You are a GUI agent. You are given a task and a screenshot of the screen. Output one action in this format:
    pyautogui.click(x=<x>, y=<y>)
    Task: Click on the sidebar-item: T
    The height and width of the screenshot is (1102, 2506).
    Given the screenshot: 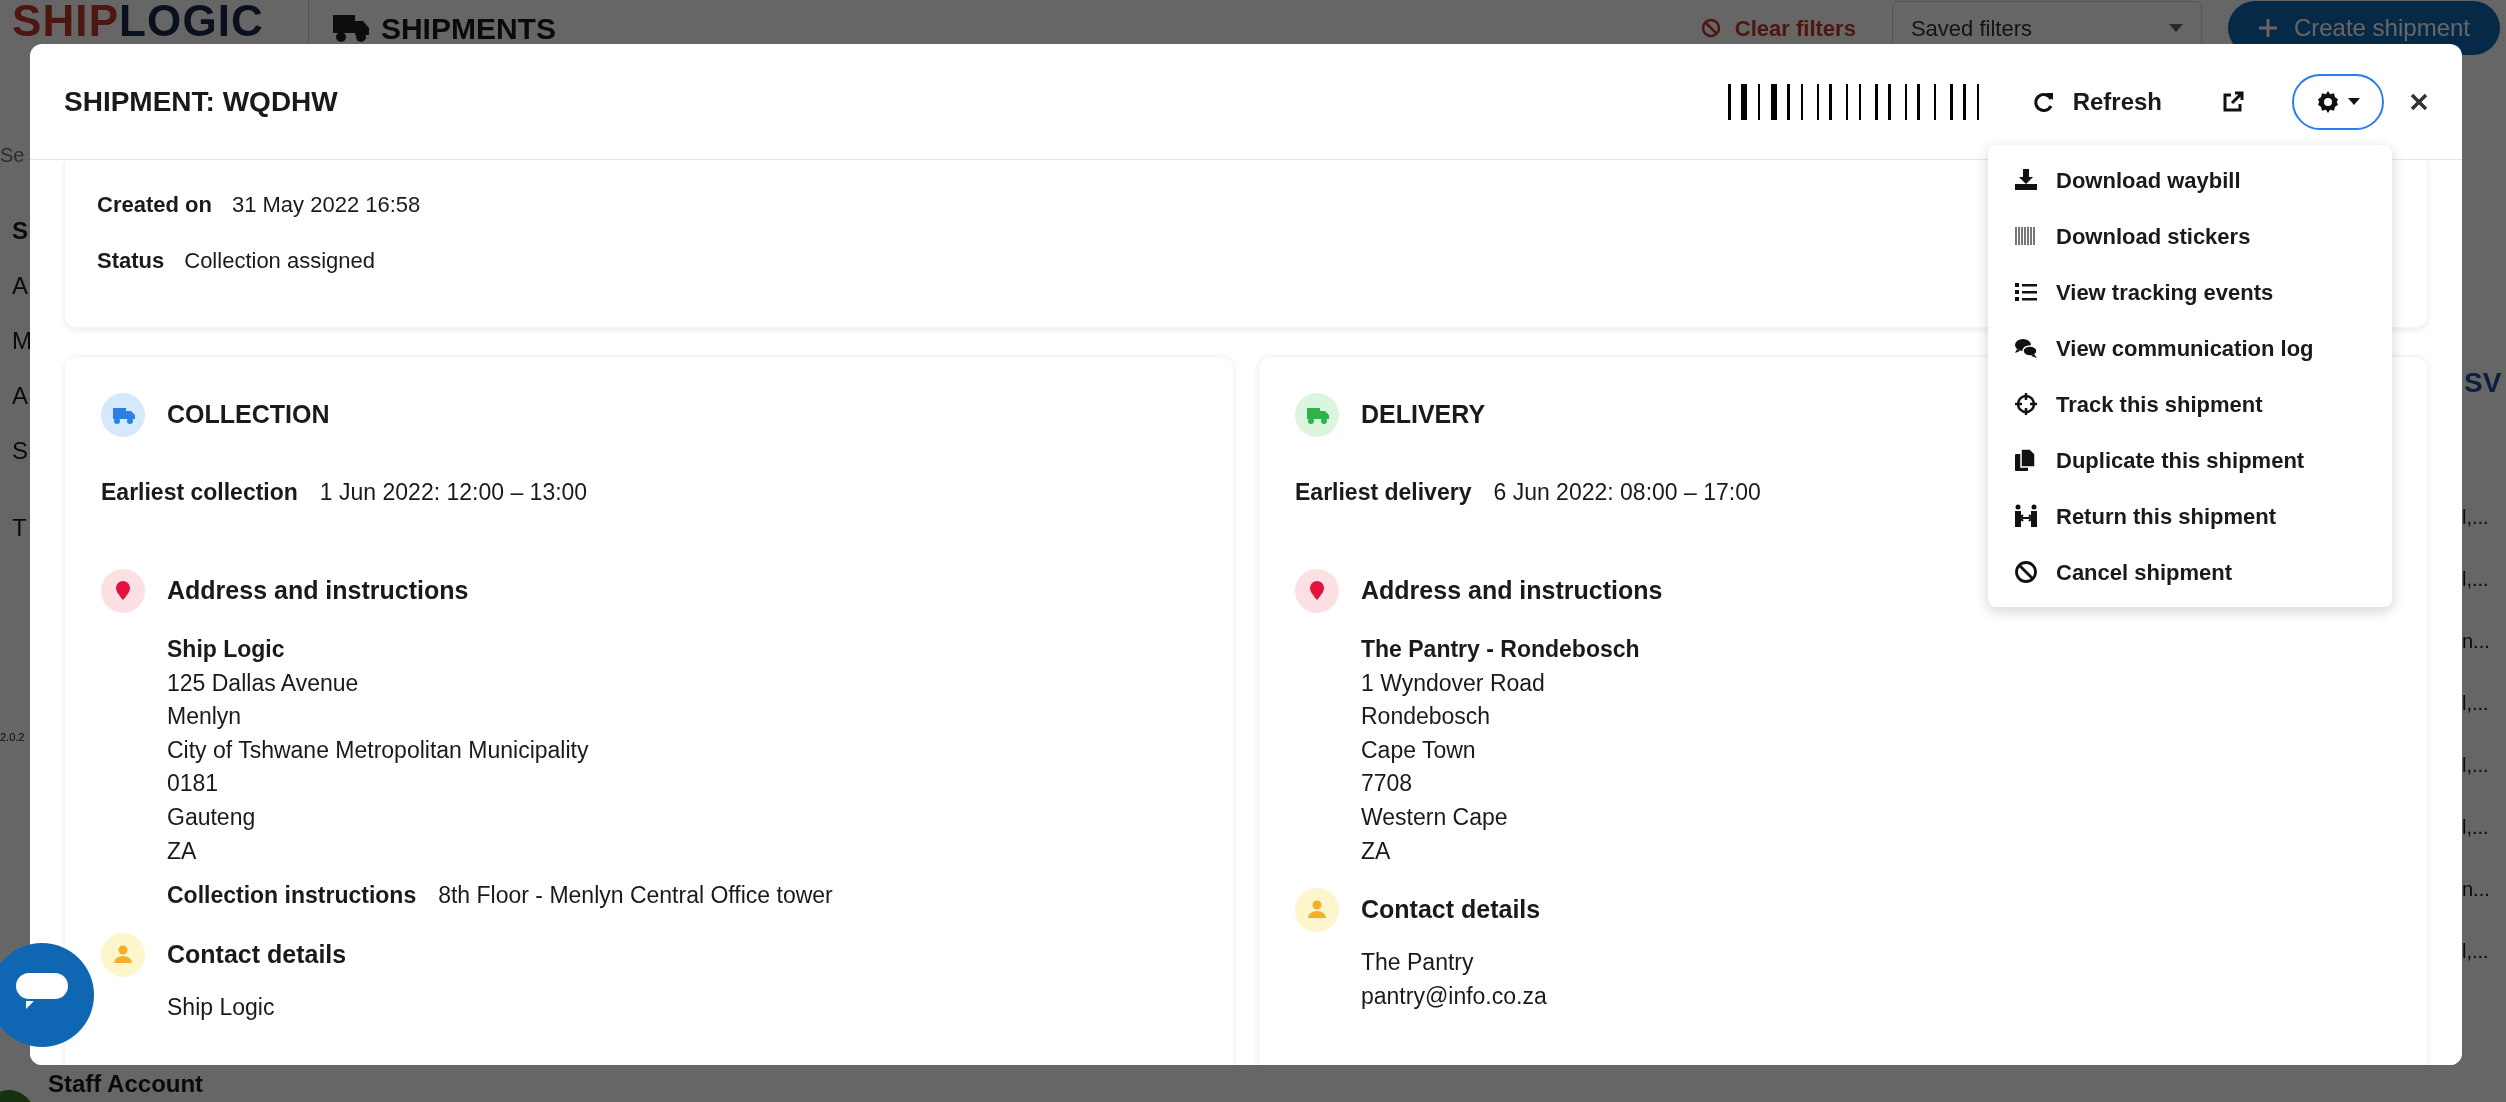 What is the action you would take?
    pyautogui.click(x=21, y=528)
    